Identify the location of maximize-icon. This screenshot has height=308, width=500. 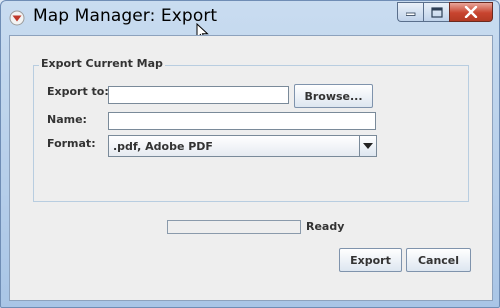
(436, 12).